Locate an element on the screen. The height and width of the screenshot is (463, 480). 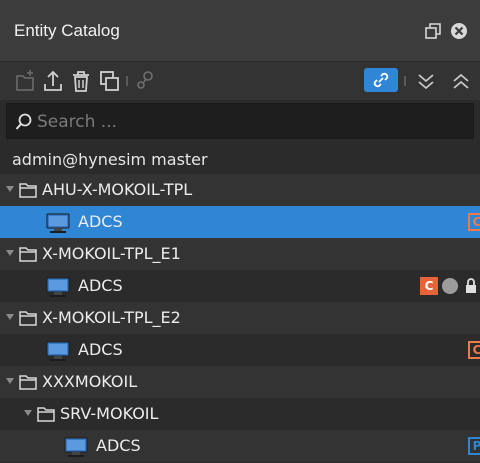
tree-folder-row: AHU-X-MOKOIL-TPL is located at coordinates (240, 190).